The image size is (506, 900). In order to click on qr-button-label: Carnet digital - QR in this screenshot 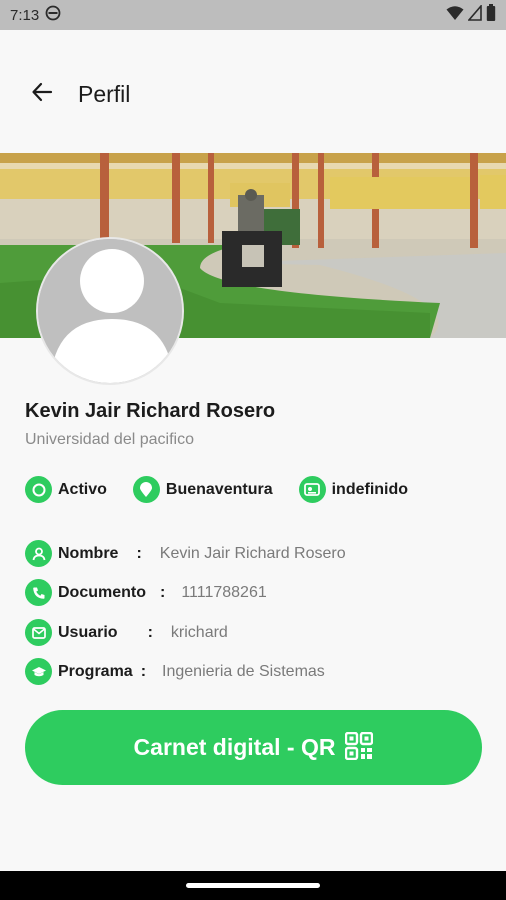, I will do `click(234, 747)`.